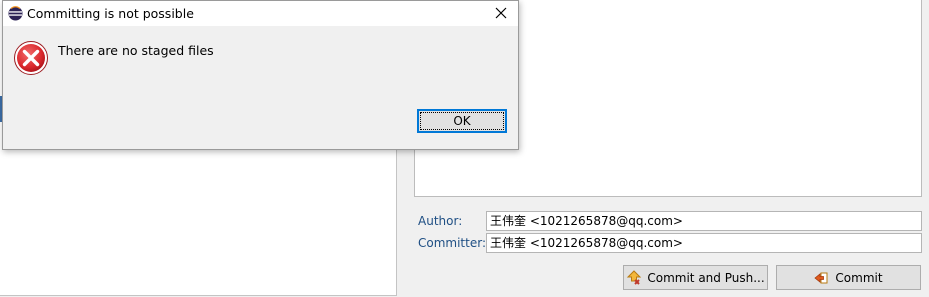  I want to click on ok-button: OK, so click(462, 121).